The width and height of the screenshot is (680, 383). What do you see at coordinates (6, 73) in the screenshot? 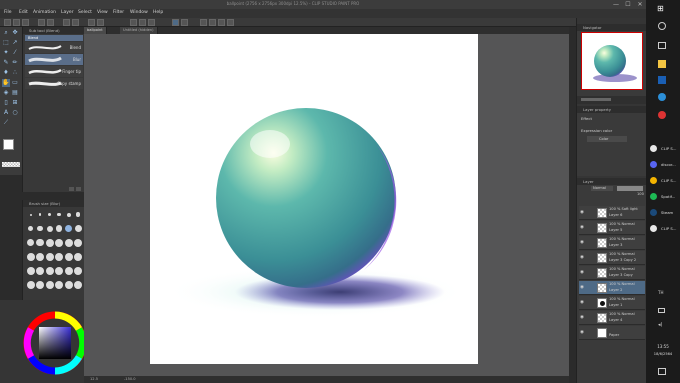
I see `brush-icon: ♦` at bounding box center [6, 73].